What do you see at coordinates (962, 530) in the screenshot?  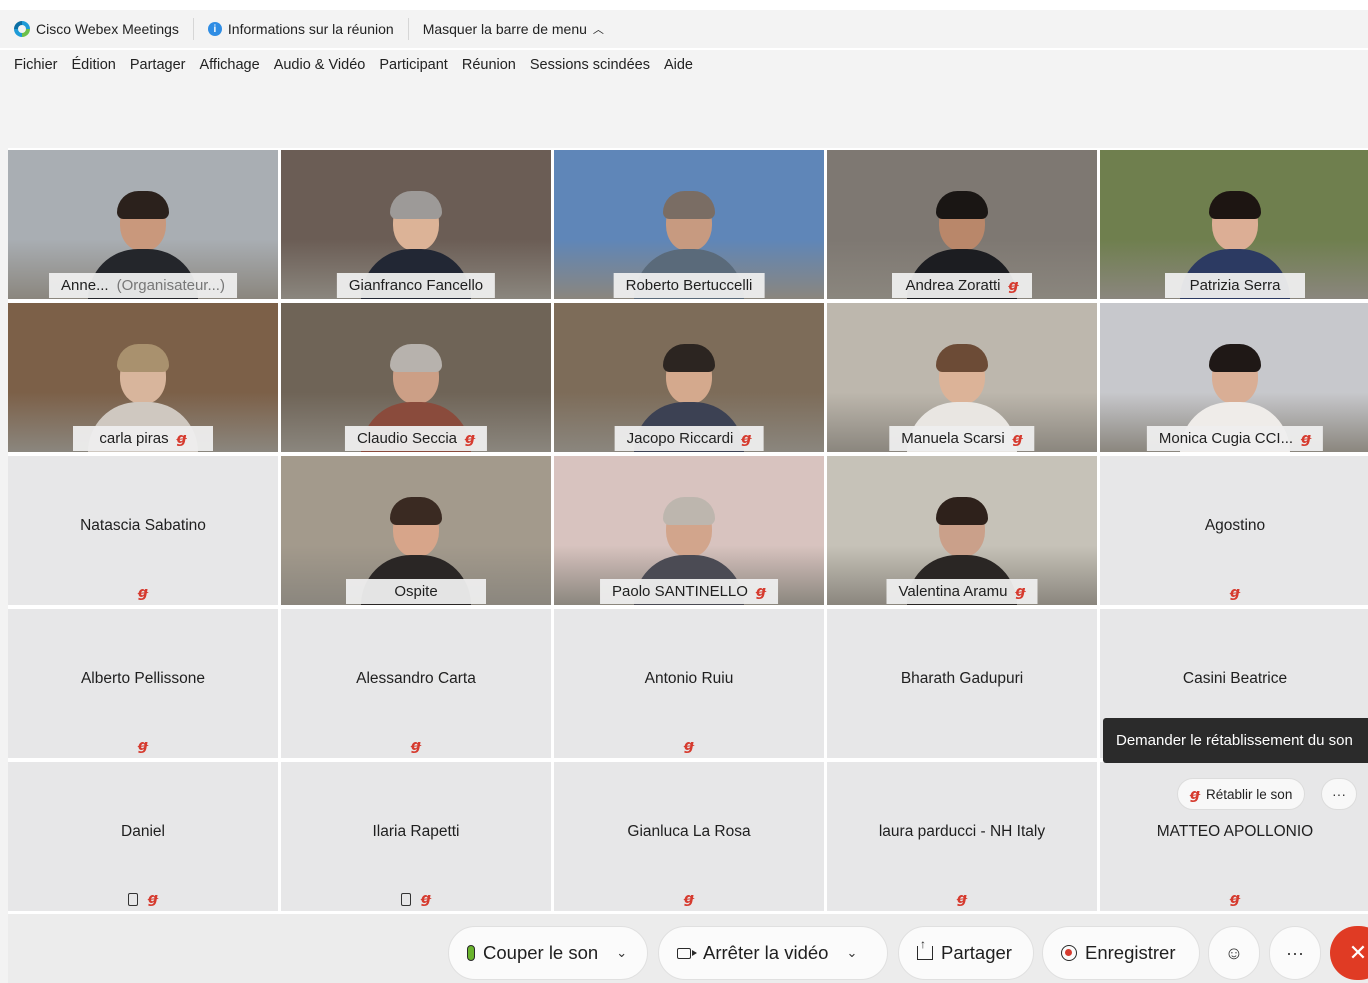 I see `participant-video-tile: Valentina Aramu ꞡ` at bounding box center [962, 530].